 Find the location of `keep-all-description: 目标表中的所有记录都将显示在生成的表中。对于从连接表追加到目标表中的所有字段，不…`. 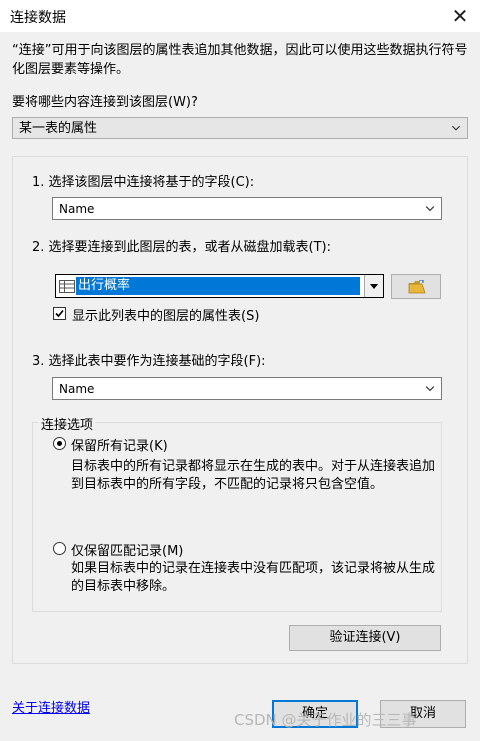

keep-all-description: 目标表中的所有记录都将显示在生成的表中。对于从连接表追加到目标表中的所有字段，不… is located at coordinates (253, 475).